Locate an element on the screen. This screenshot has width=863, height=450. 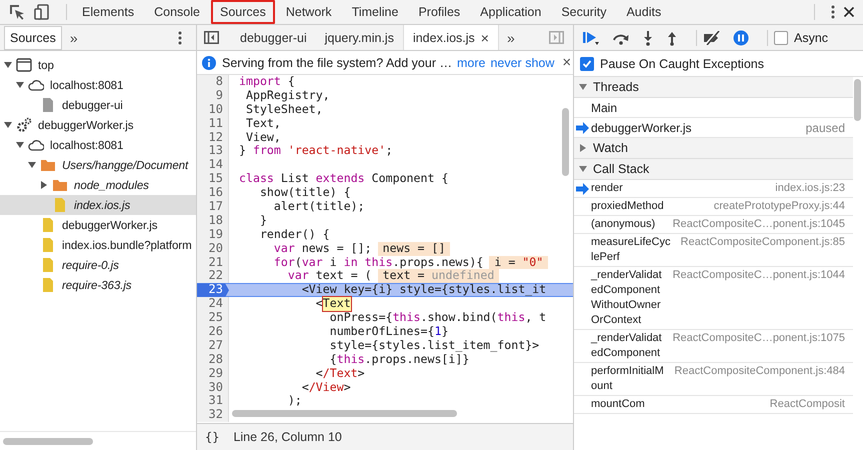
inspect-icon is located at coordinates (17, 12).